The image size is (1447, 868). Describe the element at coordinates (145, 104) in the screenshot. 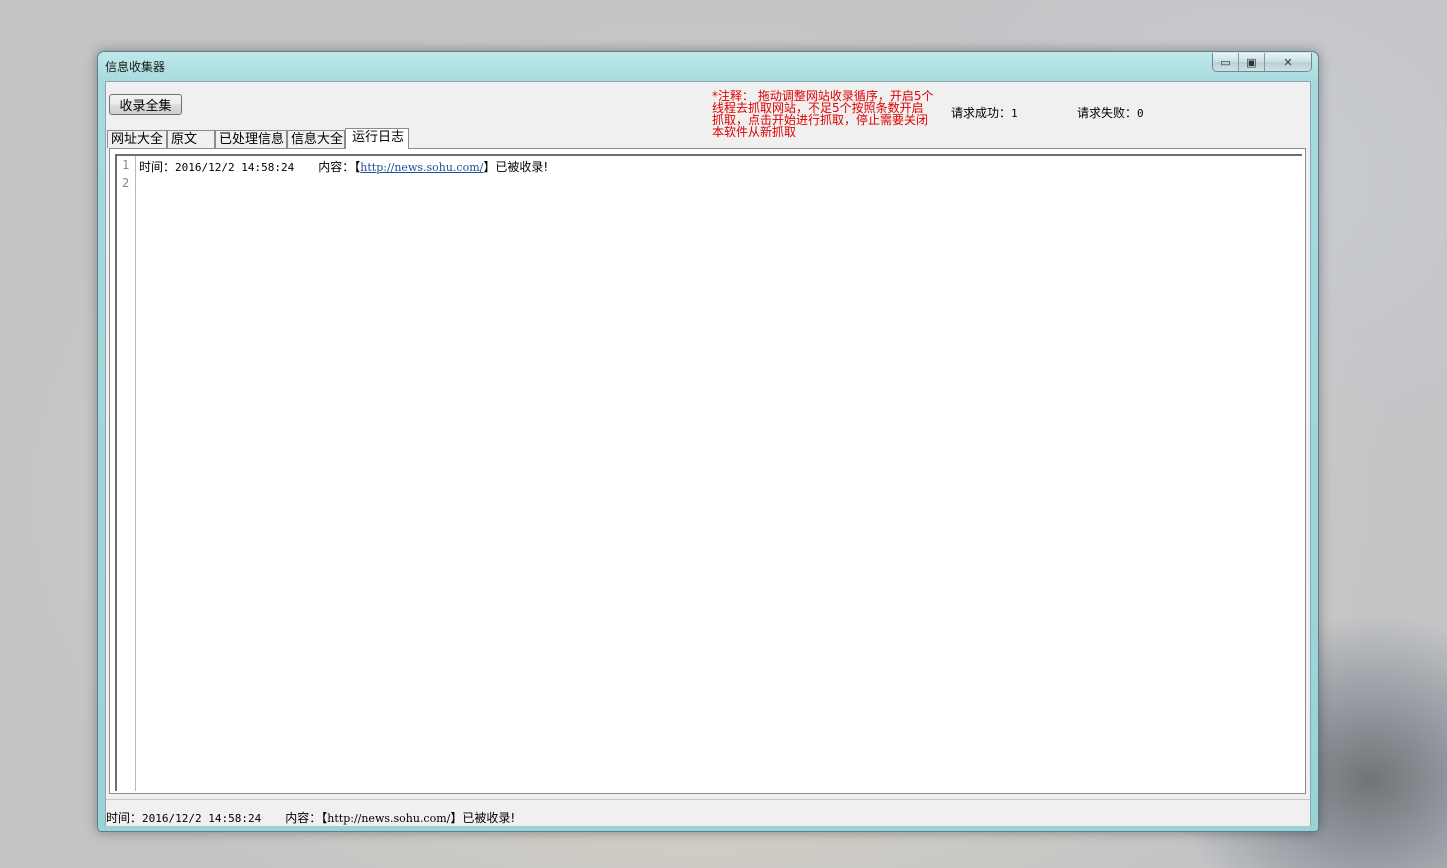

I see `collect-all-button: 收录全集` at that location.